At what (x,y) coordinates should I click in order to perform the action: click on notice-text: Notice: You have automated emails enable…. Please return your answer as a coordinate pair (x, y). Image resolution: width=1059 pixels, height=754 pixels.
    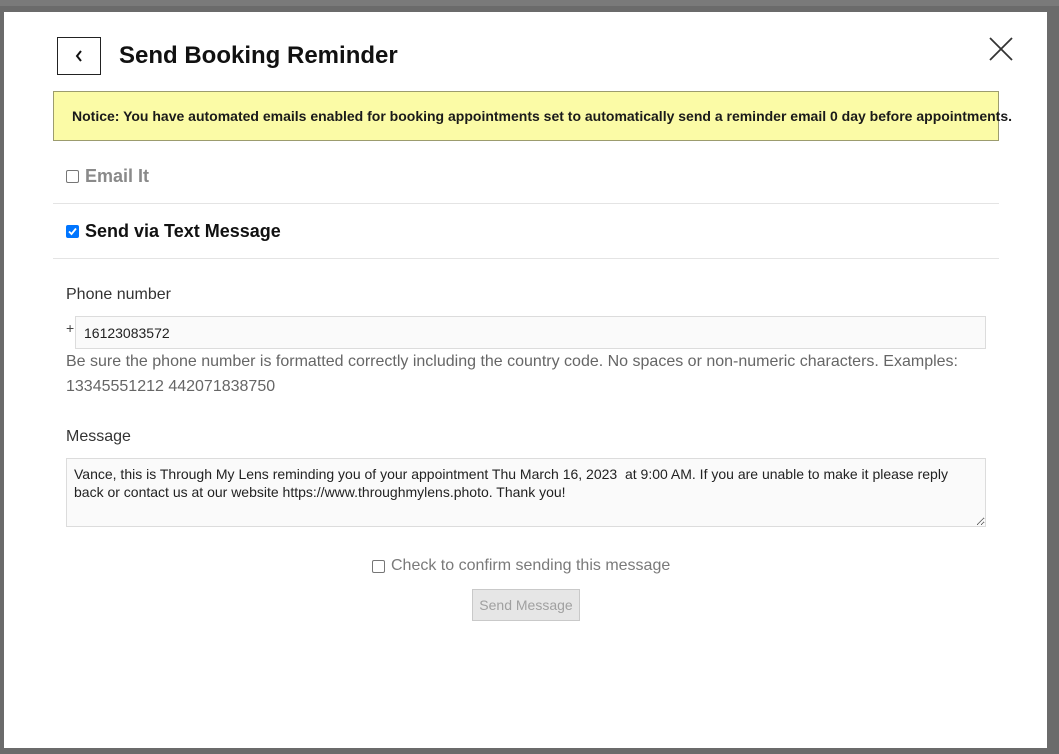
    Looking at the image, I should click on (542, 116).